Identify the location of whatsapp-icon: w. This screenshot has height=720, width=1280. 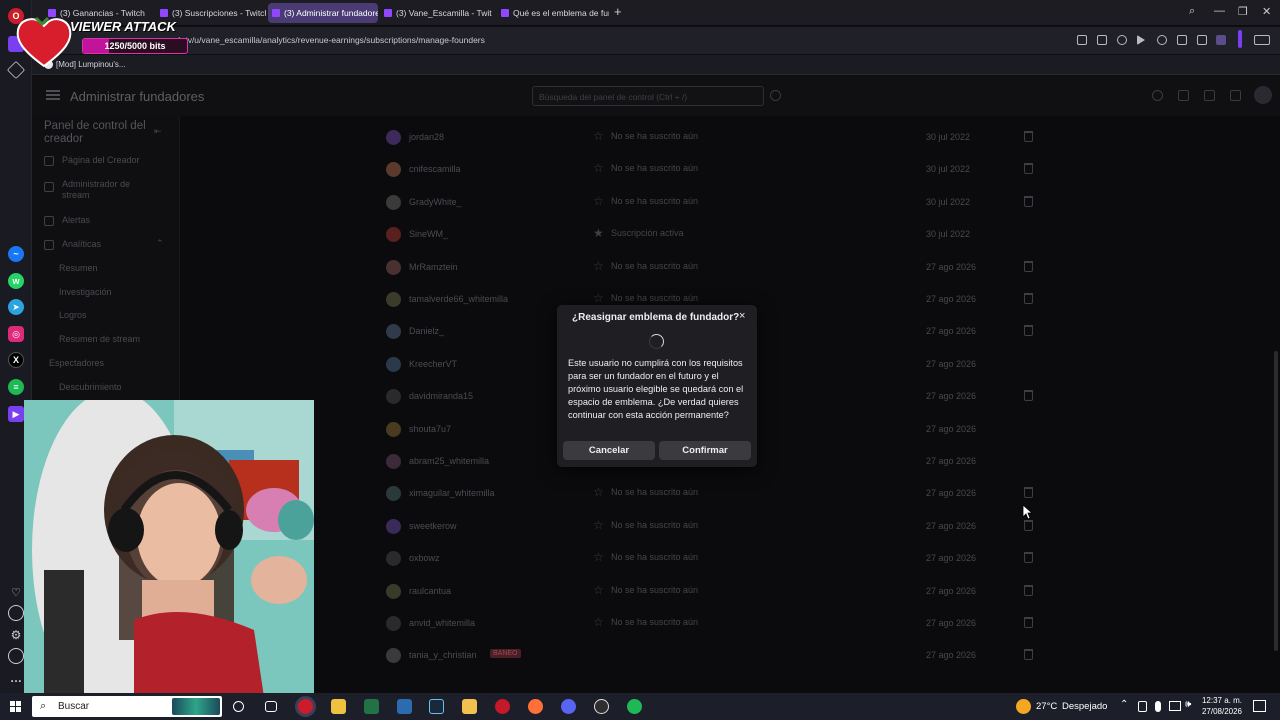
(16, 281).